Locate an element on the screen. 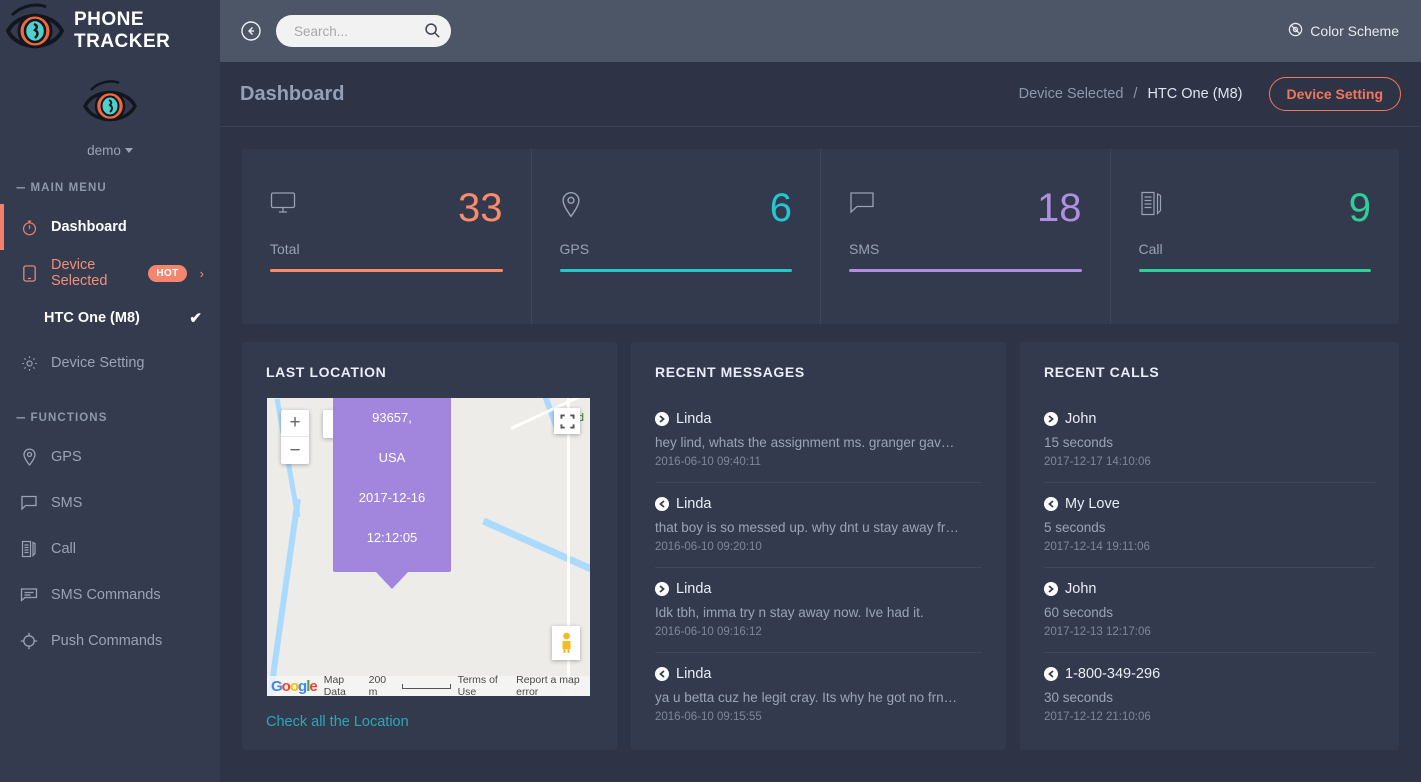 The image size is (1421, 782). sidebar-item-device-setting: Device Setting is located at coordinates (110, 363).